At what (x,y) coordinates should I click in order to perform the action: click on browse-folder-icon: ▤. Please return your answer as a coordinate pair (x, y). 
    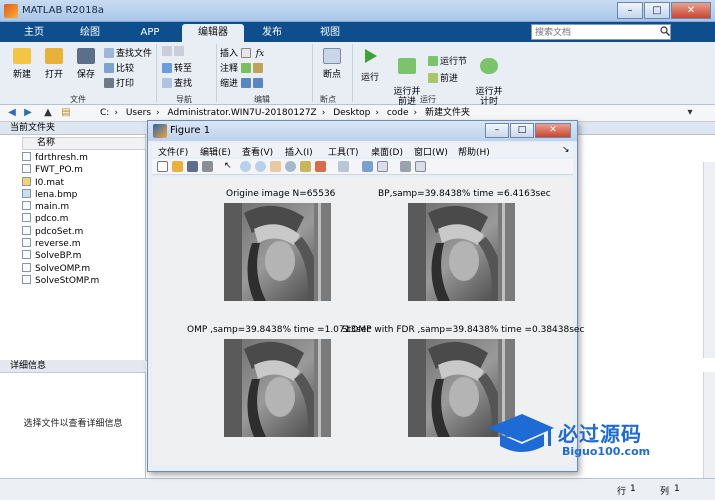
    Looking at the image, I should click on (66, 113).